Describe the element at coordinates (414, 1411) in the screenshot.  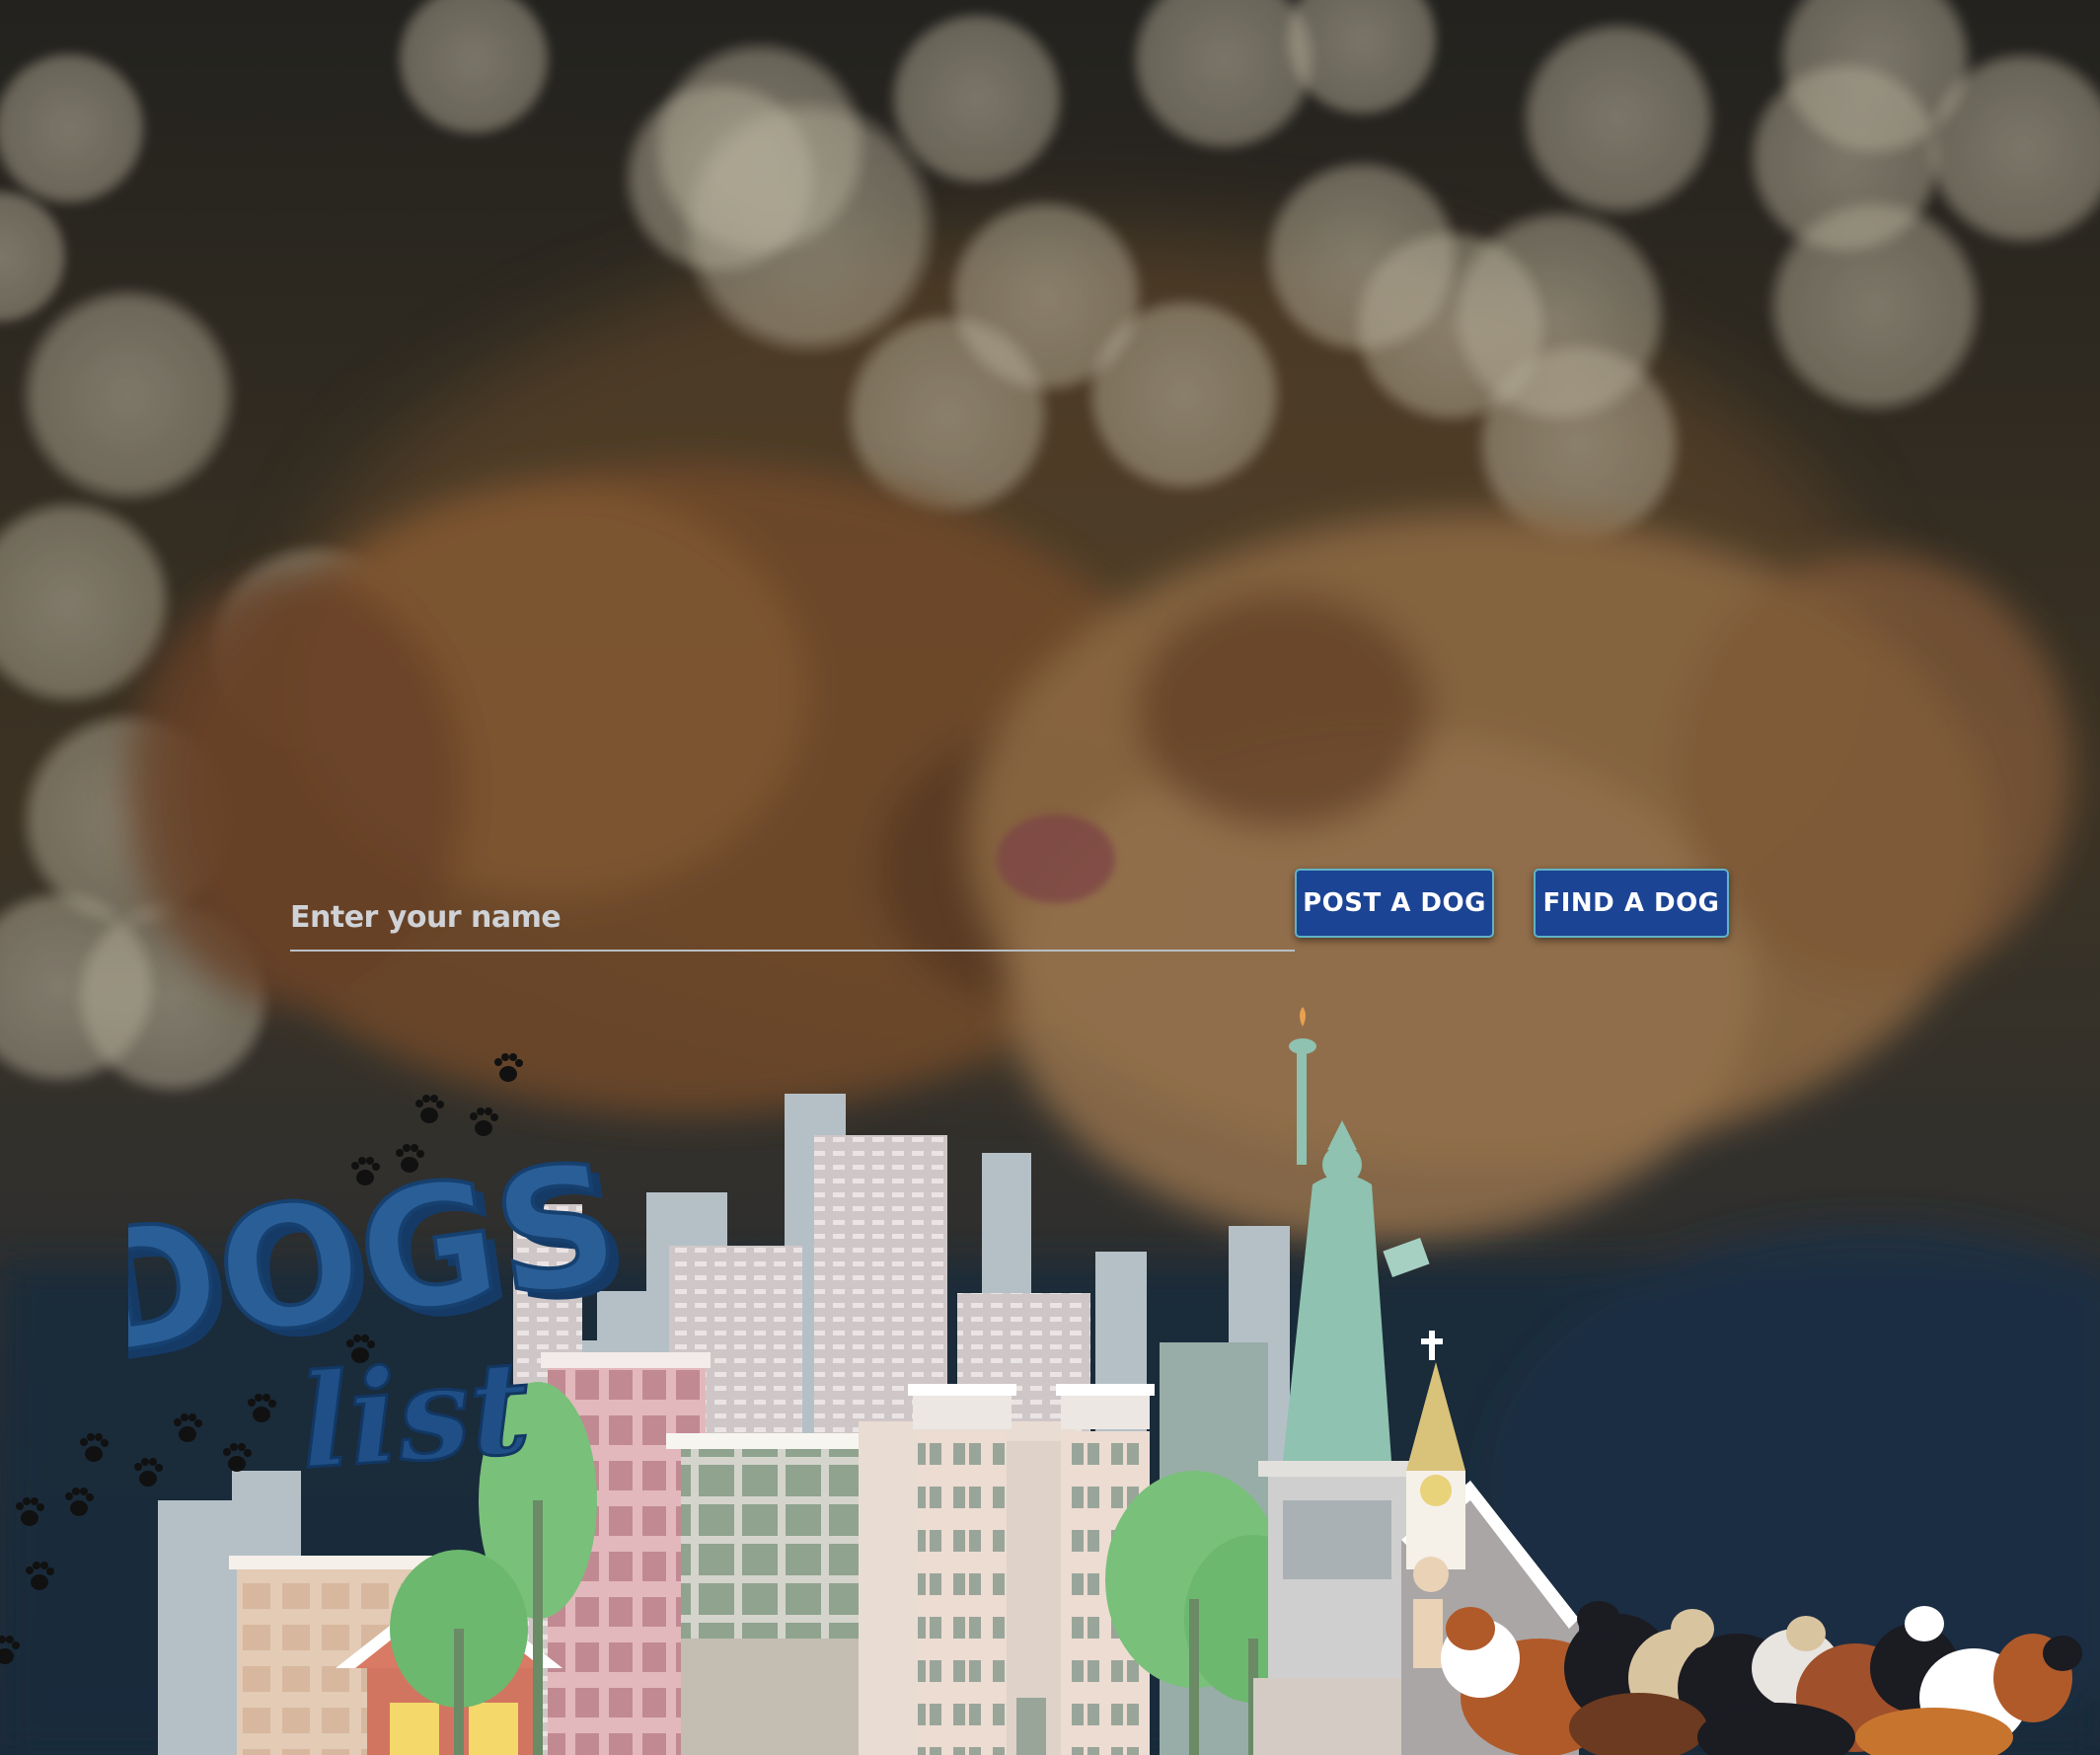
I see `svg-text: list` at that location.